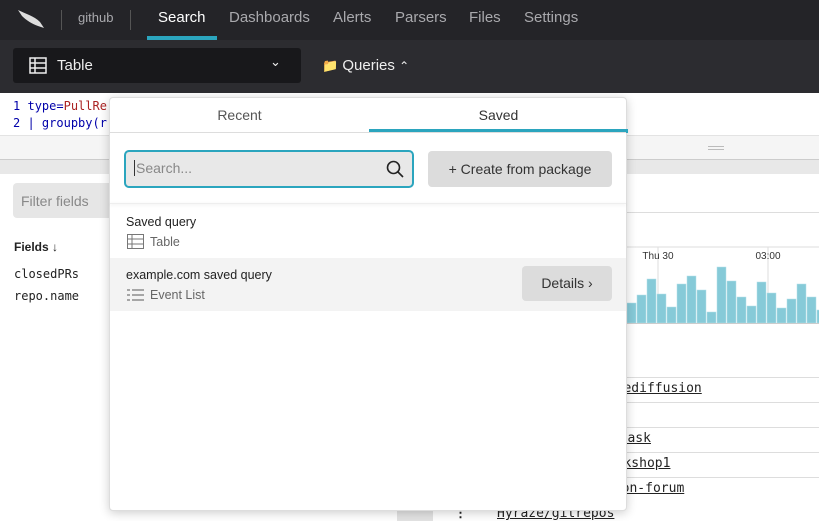 Image resolution: width=819 pixels, height=521 pixels. Describe the element at coordinates (177, 295) in the screenshot. I see `query-type: Event List` at that location.